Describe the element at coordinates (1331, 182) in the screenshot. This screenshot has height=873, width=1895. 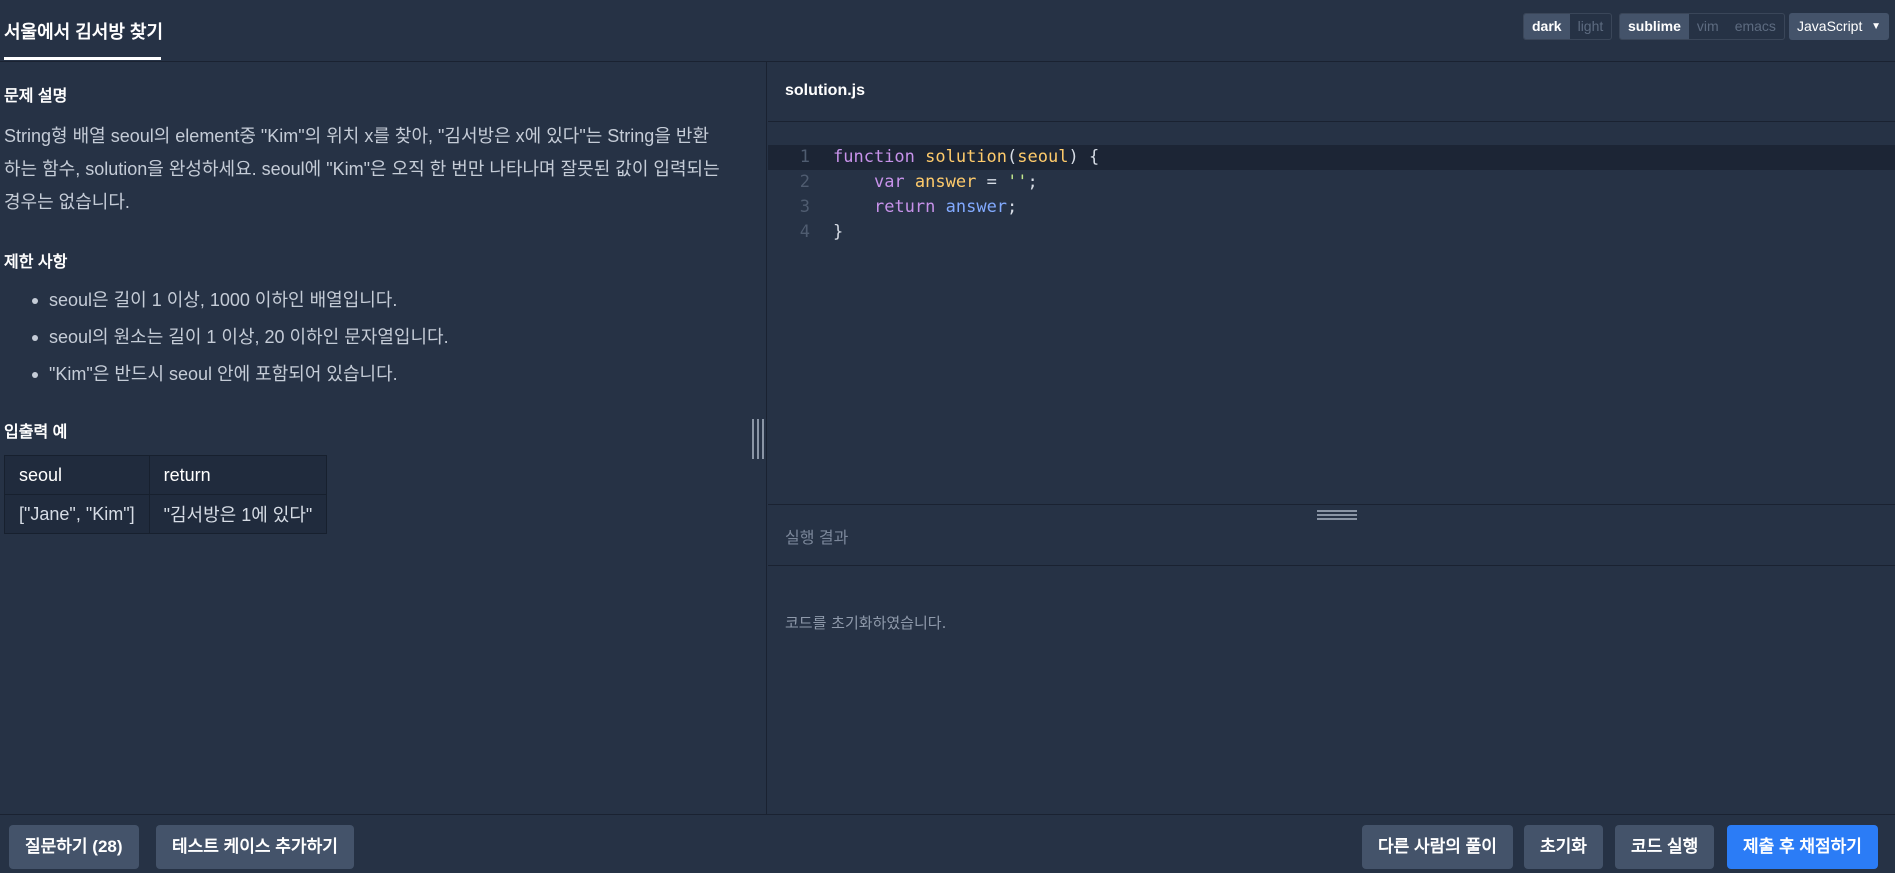
I see `code-line: 2 var answer = '';` at that location.